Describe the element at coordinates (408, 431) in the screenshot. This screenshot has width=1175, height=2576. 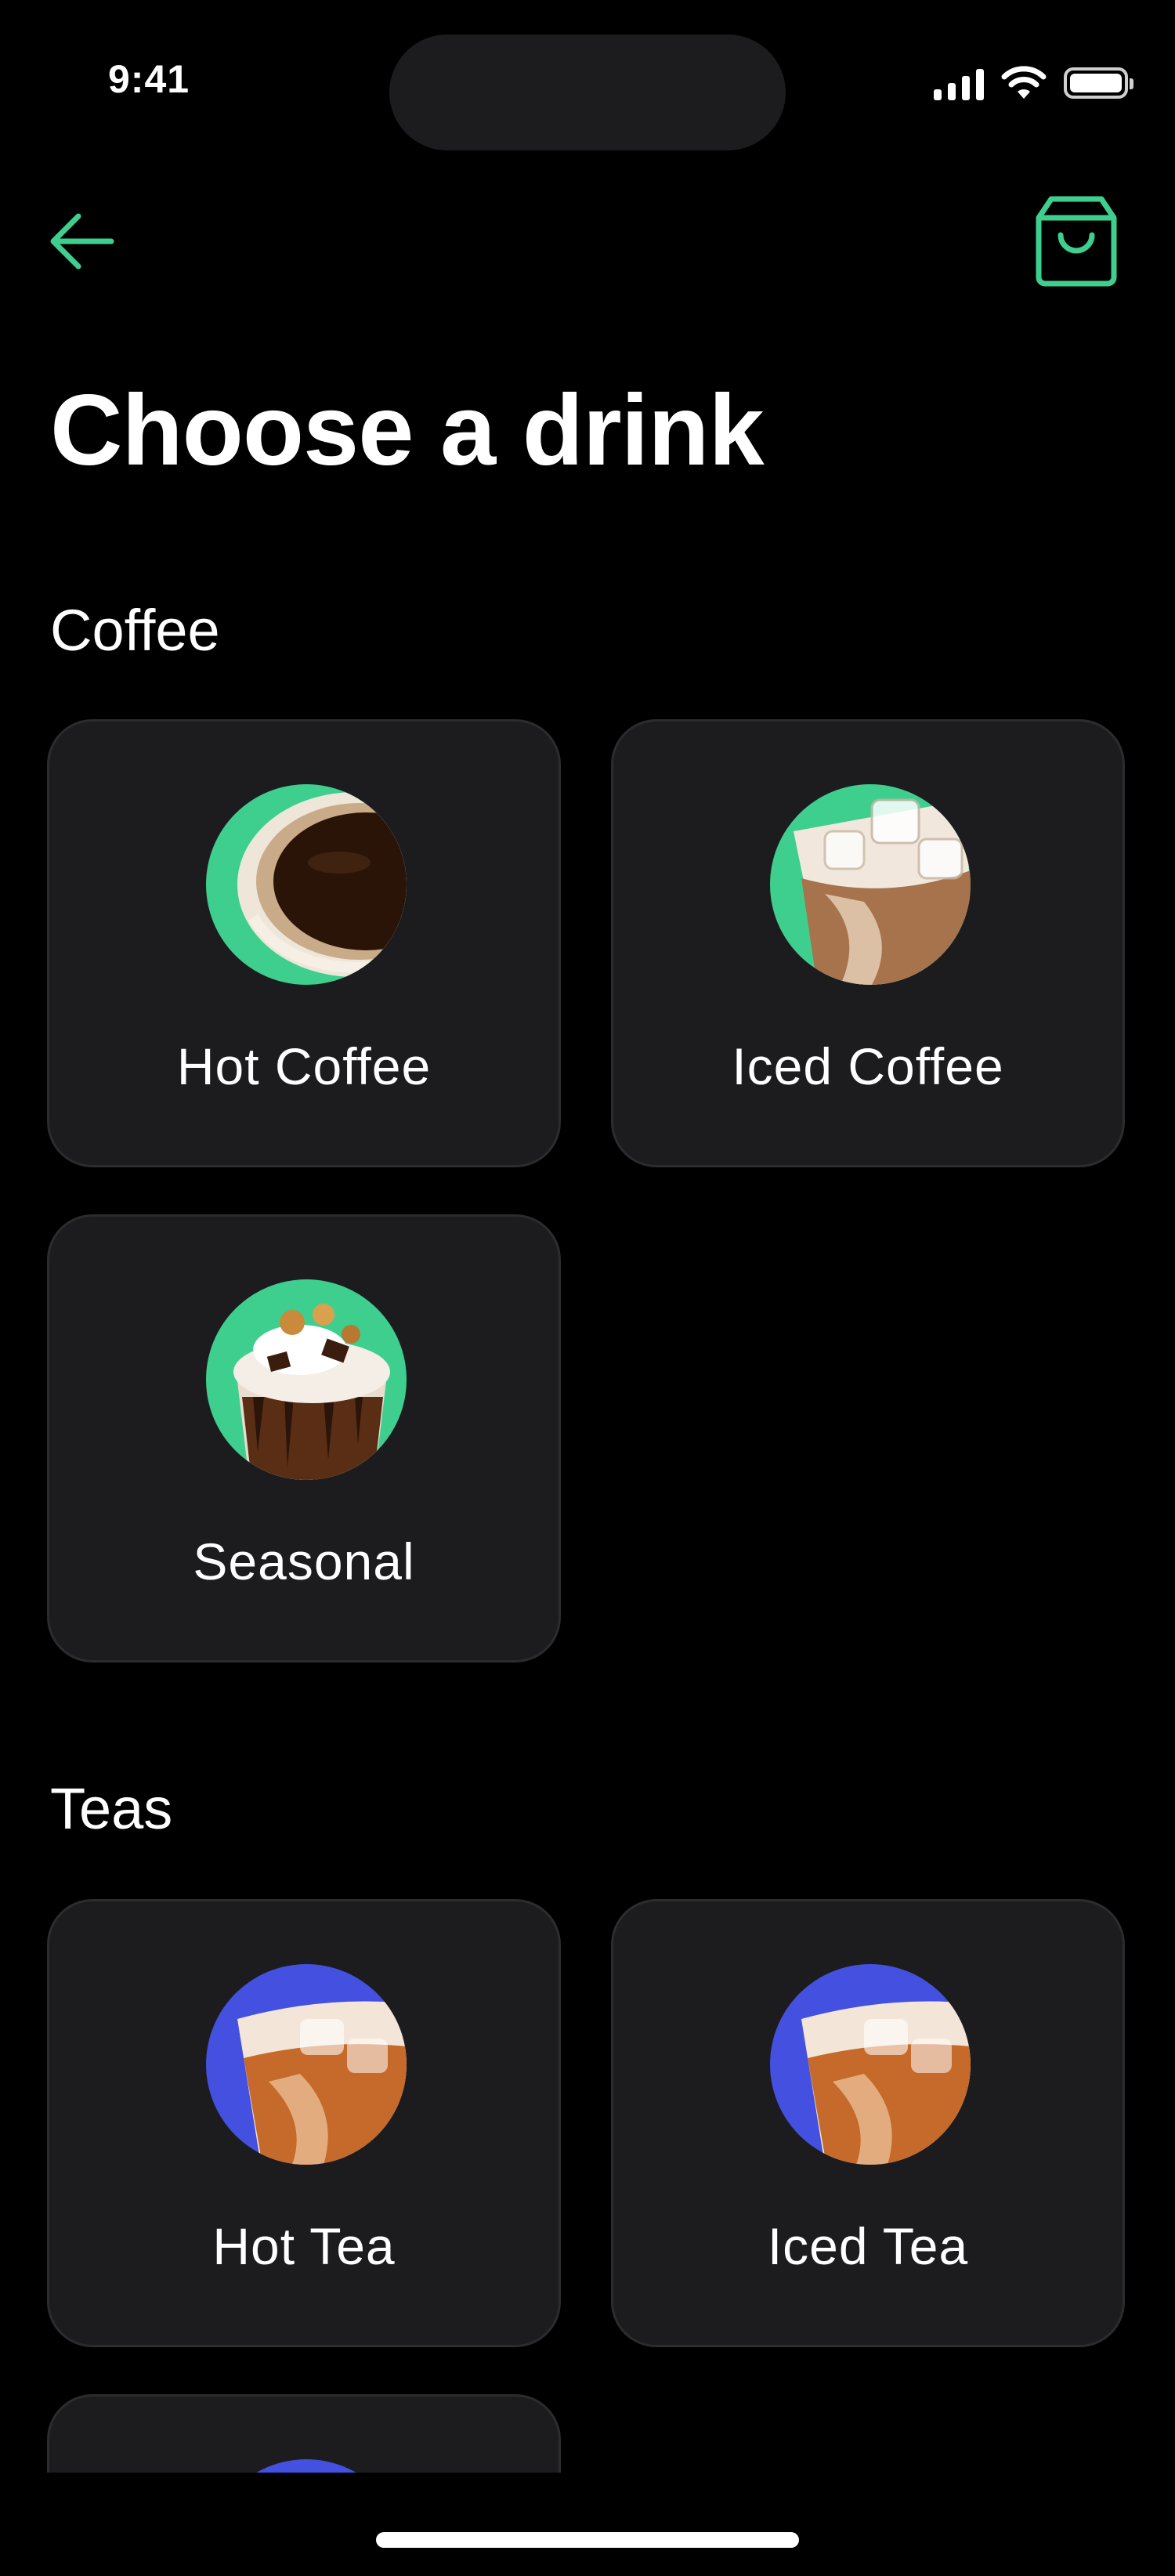
I see `page-title: Choose a drink` at that location.